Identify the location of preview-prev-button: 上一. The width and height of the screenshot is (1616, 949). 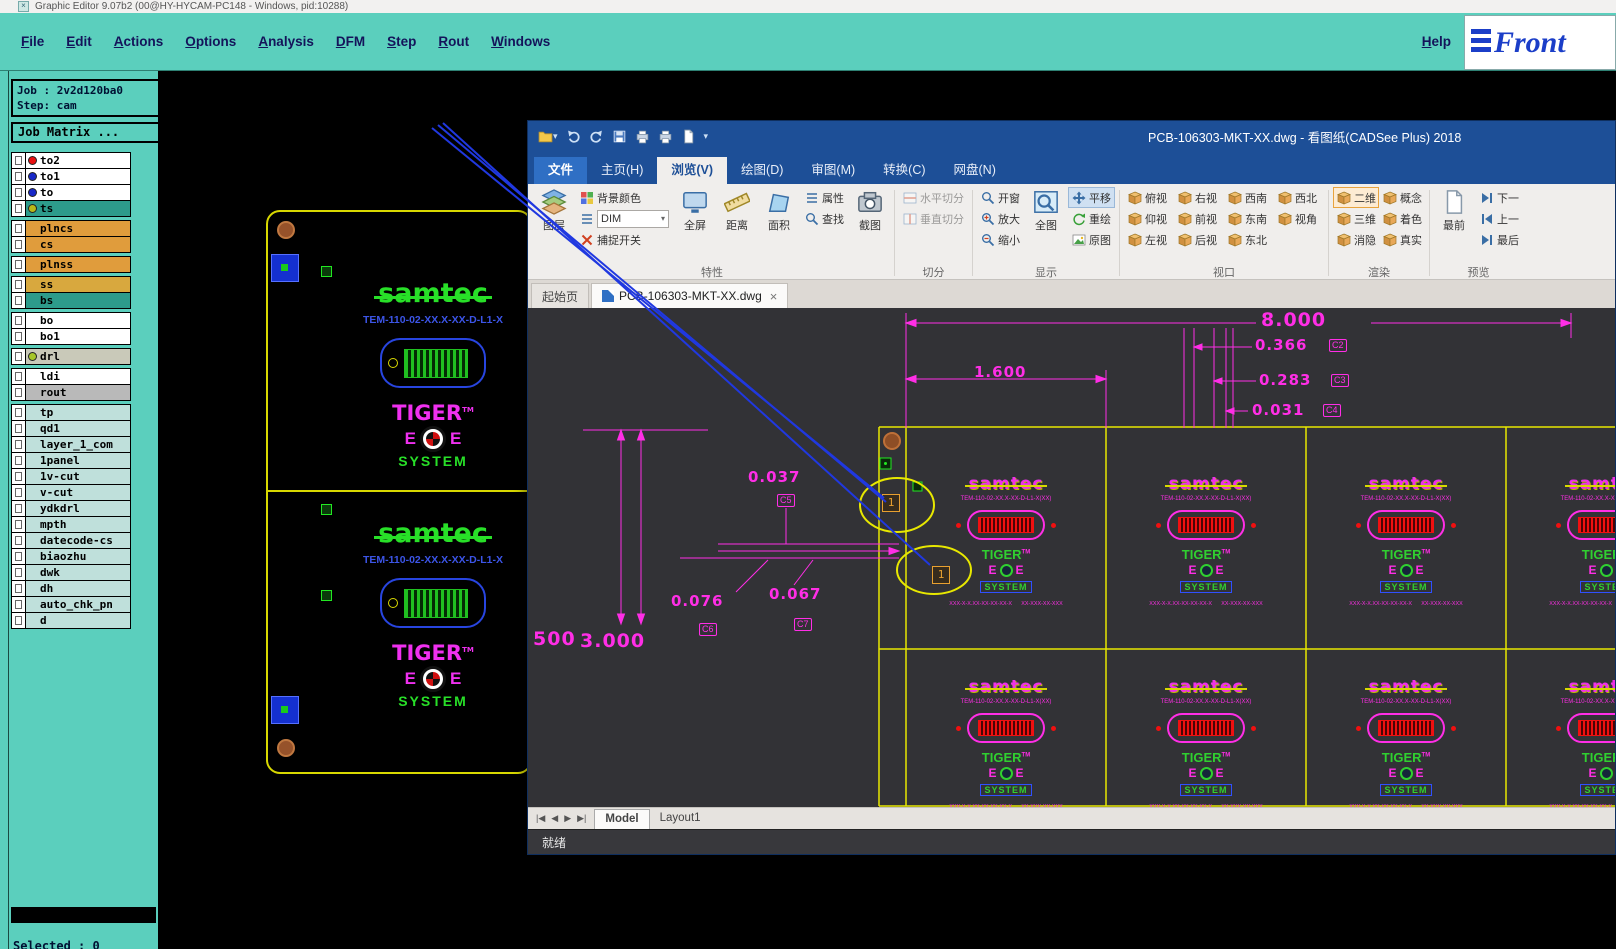
(1499, 218).